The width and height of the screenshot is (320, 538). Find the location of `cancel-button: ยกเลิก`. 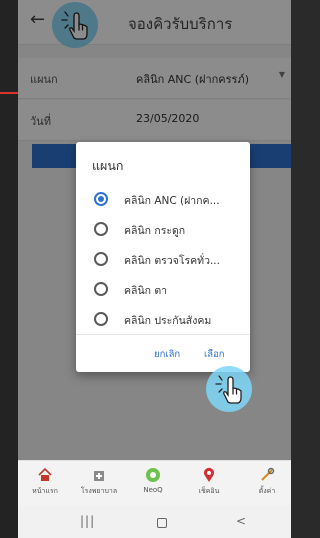

cancel-button: ยกเลิก is located at coordinates (167, 354).